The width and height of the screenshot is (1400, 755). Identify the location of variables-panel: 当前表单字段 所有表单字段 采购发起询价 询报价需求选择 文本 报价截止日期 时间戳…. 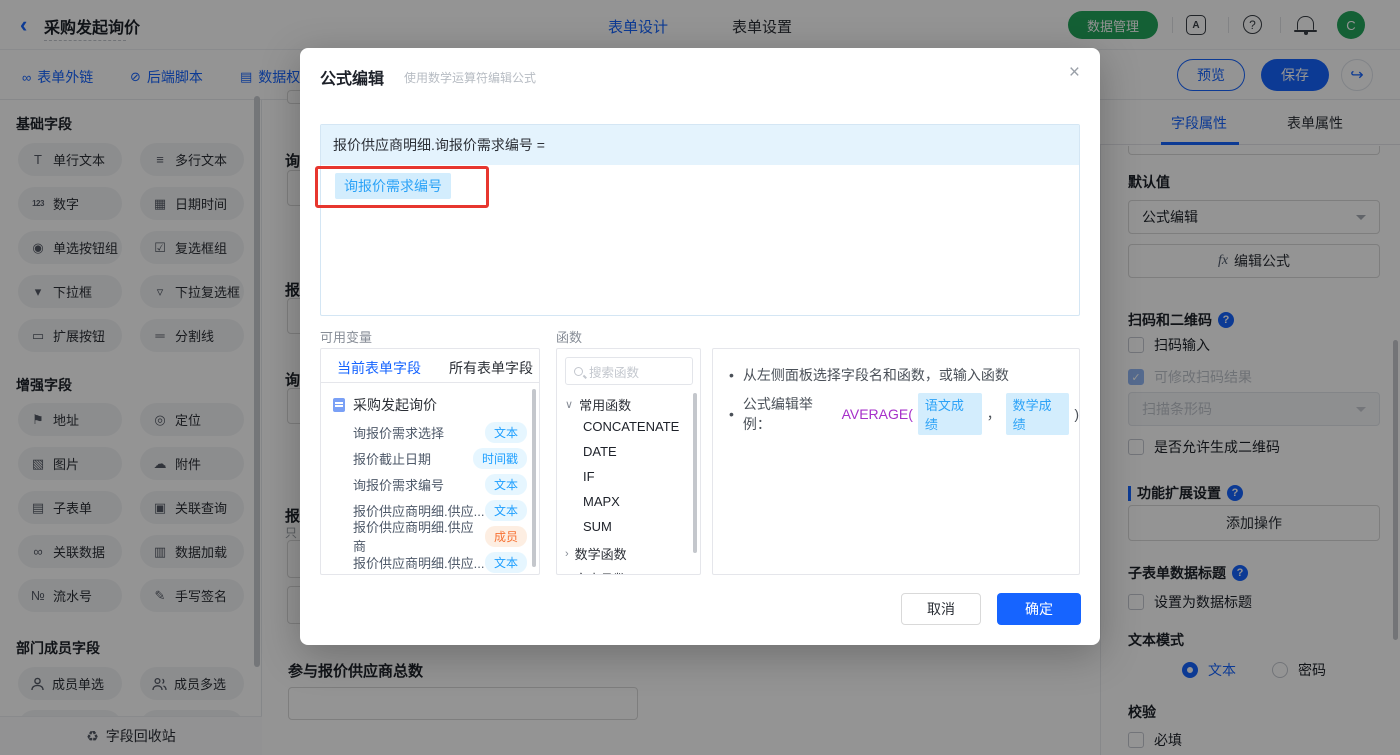
(430, 461).